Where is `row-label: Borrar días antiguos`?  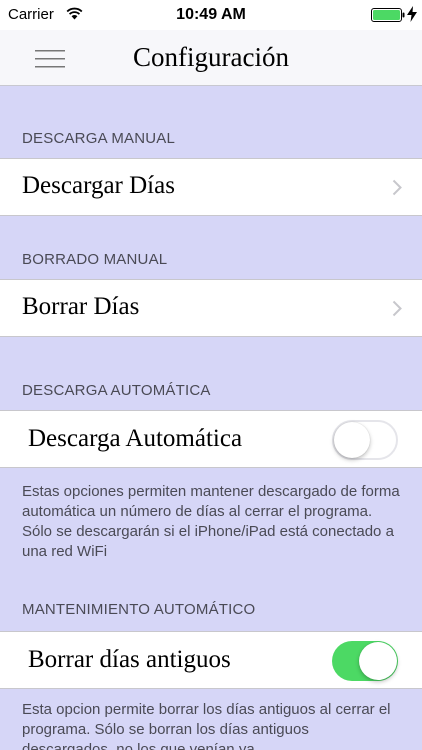
row-label: Borrar días antiguos is located at coordinates (129, 659).